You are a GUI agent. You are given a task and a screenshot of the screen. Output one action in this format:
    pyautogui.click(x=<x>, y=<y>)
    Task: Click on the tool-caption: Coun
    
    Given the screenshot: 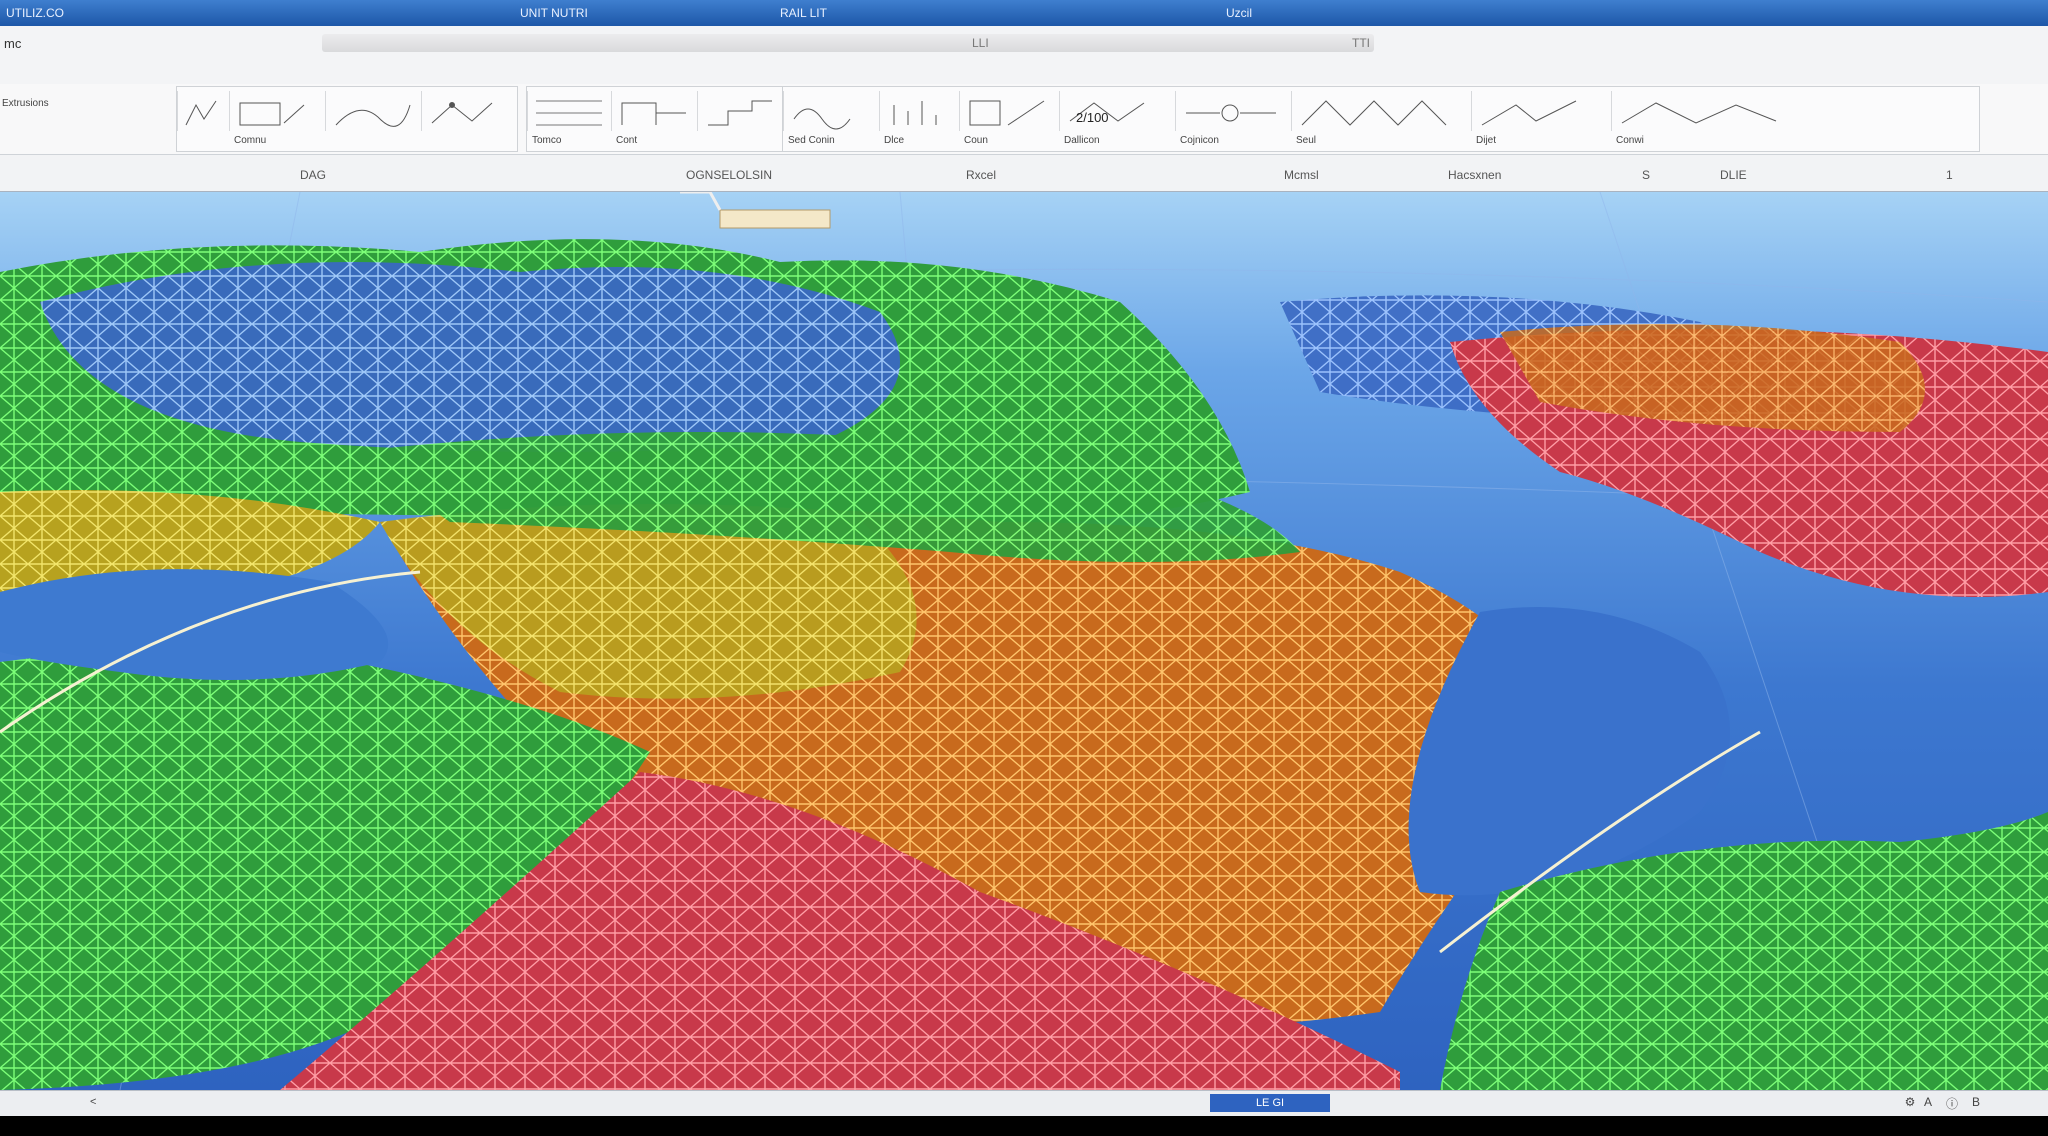 What is the action you would take?
    pyautogui.click(x=976, y=140)
    